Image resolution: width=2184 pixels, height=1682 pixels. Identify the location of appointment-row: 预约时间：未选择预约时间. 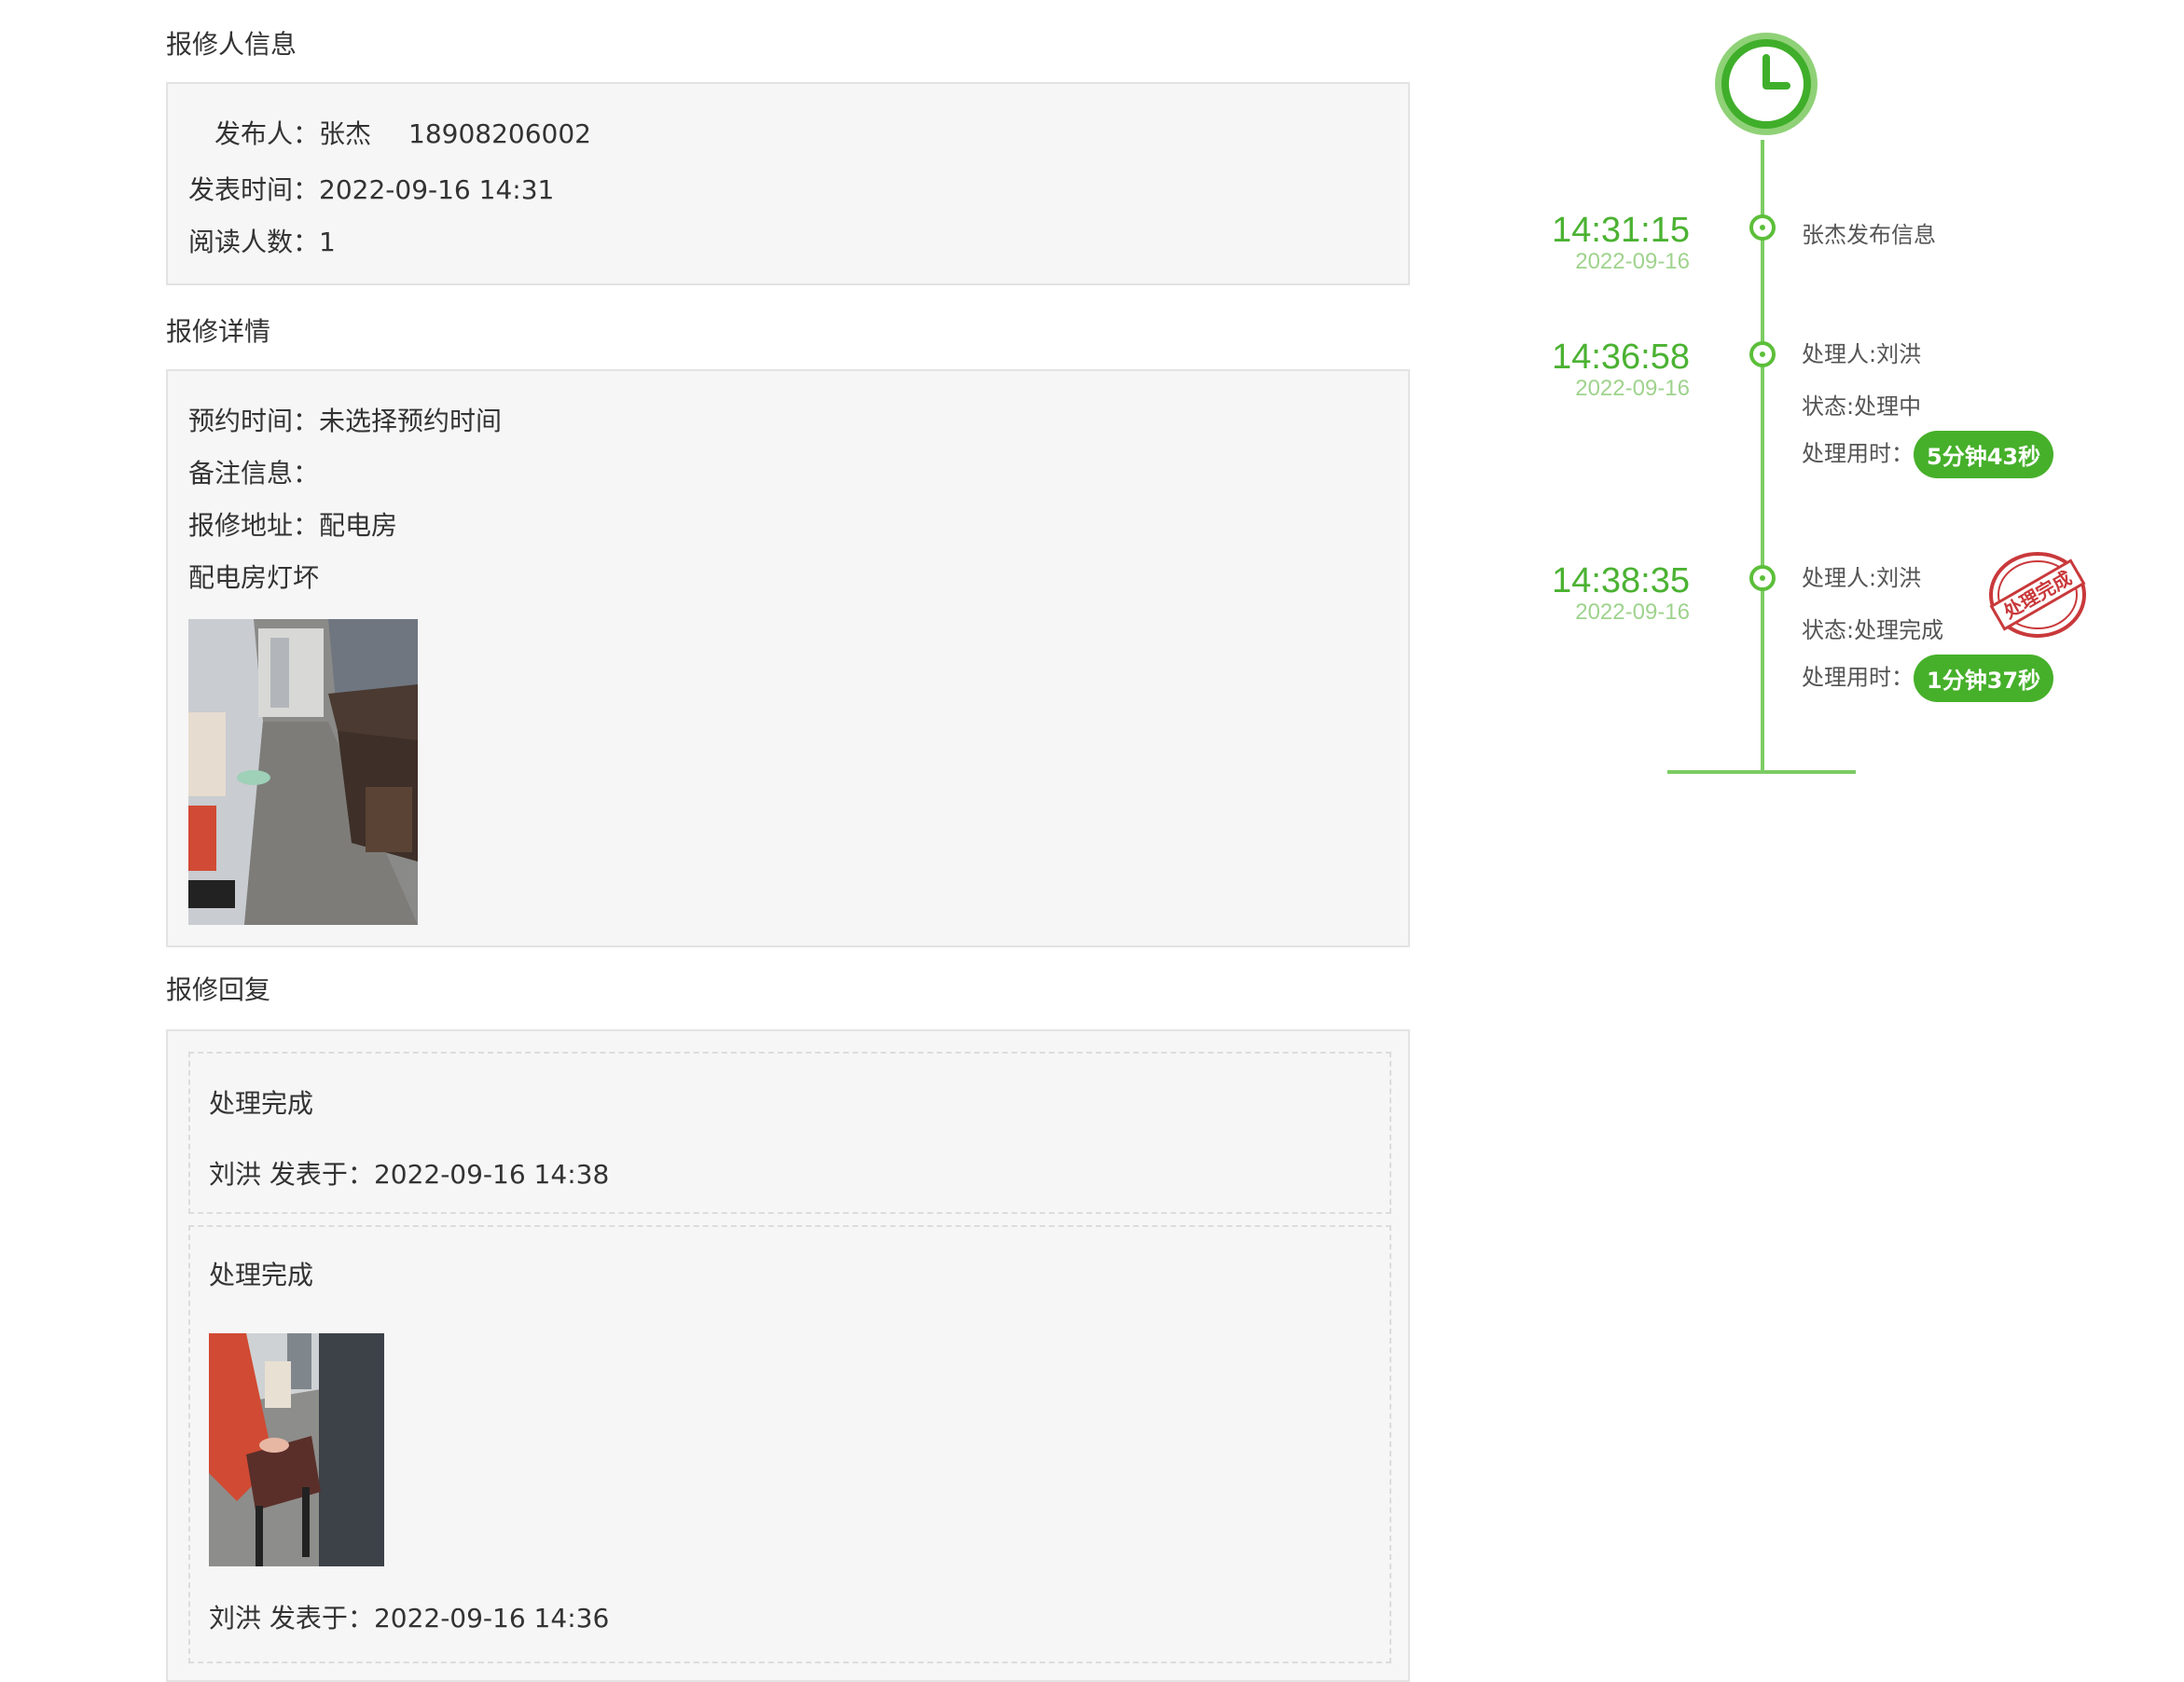
(345, 419).